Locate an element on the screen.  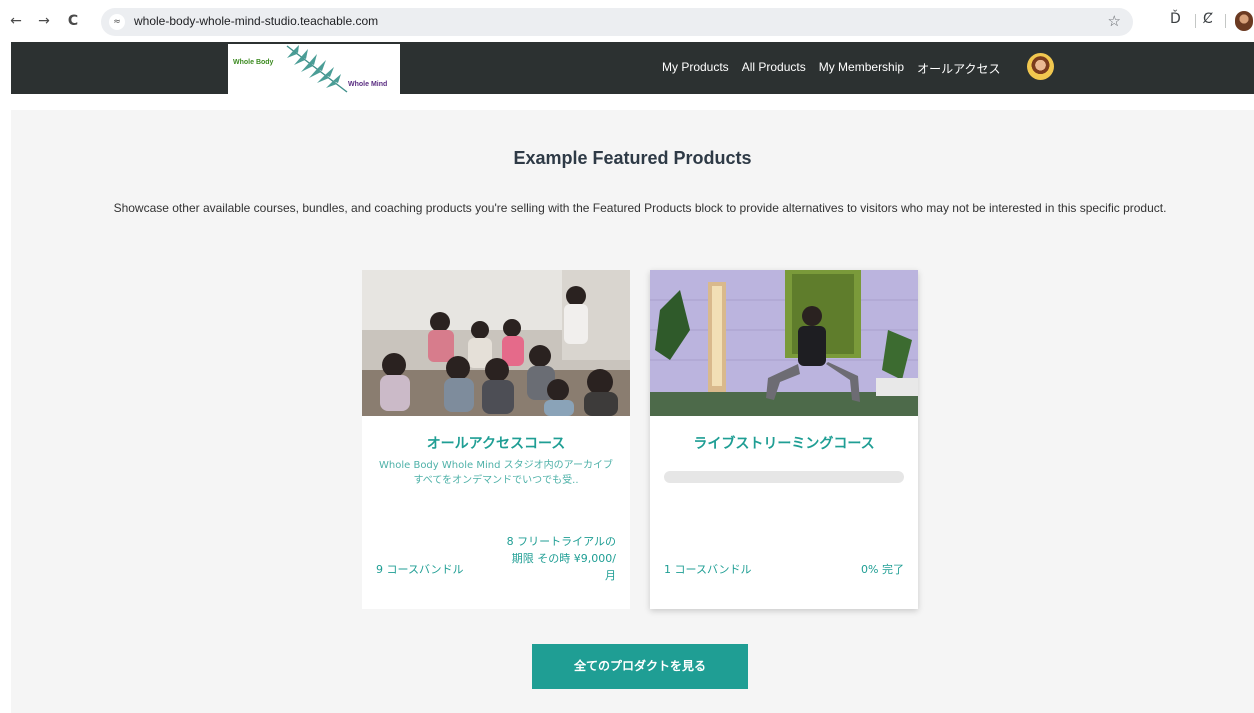
logo-text-whole-mind: Whole Mind is located at coordinates (368, 84).